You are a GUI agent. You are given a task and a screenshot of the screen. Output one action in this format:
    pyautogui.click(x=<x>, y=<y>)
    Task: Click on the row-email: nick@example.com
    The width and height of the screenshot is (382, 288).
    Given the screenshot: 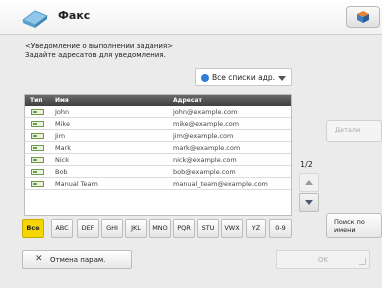 What is the action you would take?
    pyautogui.click(x=205, y=160)
    